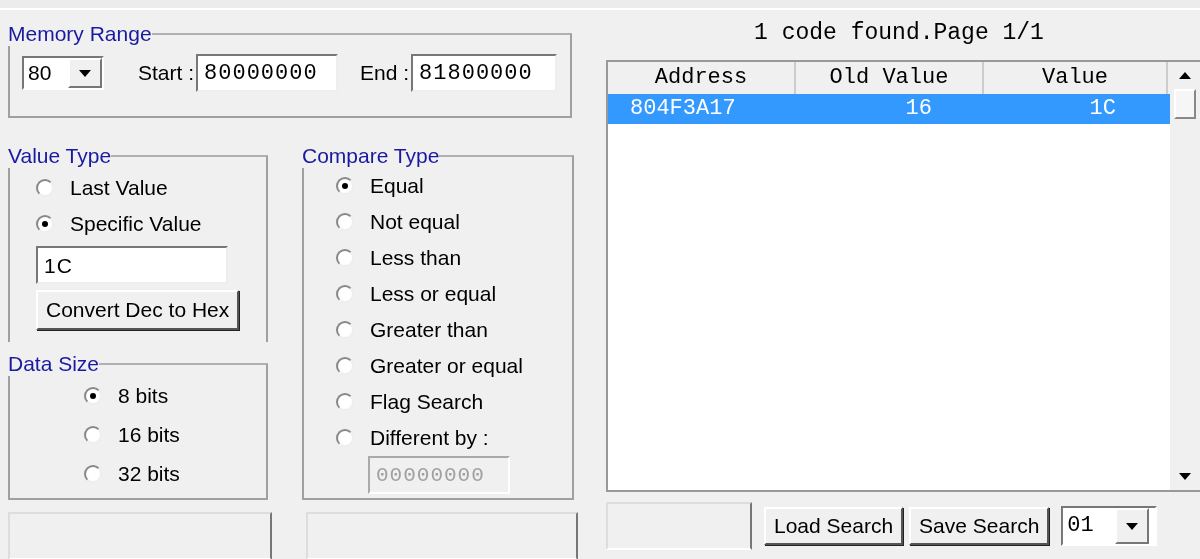 The image size is (1200, 559). What do you see at coordinates (1109, 526) in the screenshot?
I see `page-dropdown: 01` at bounding box center [1109, 526].